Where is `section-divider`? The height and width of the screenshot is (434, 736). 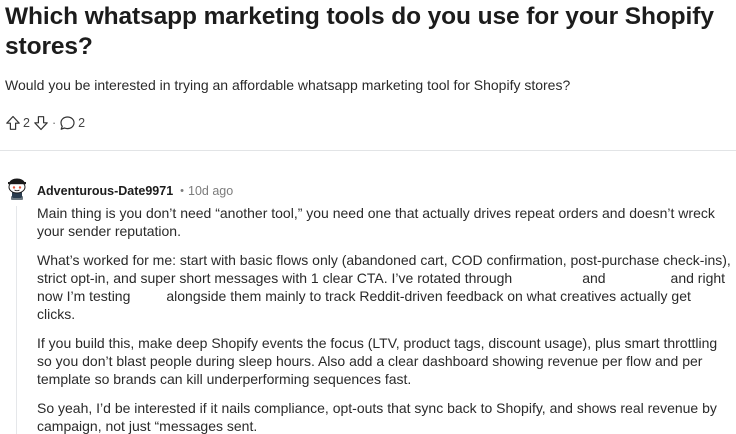
section-divider is located at coordinates (368, 150).